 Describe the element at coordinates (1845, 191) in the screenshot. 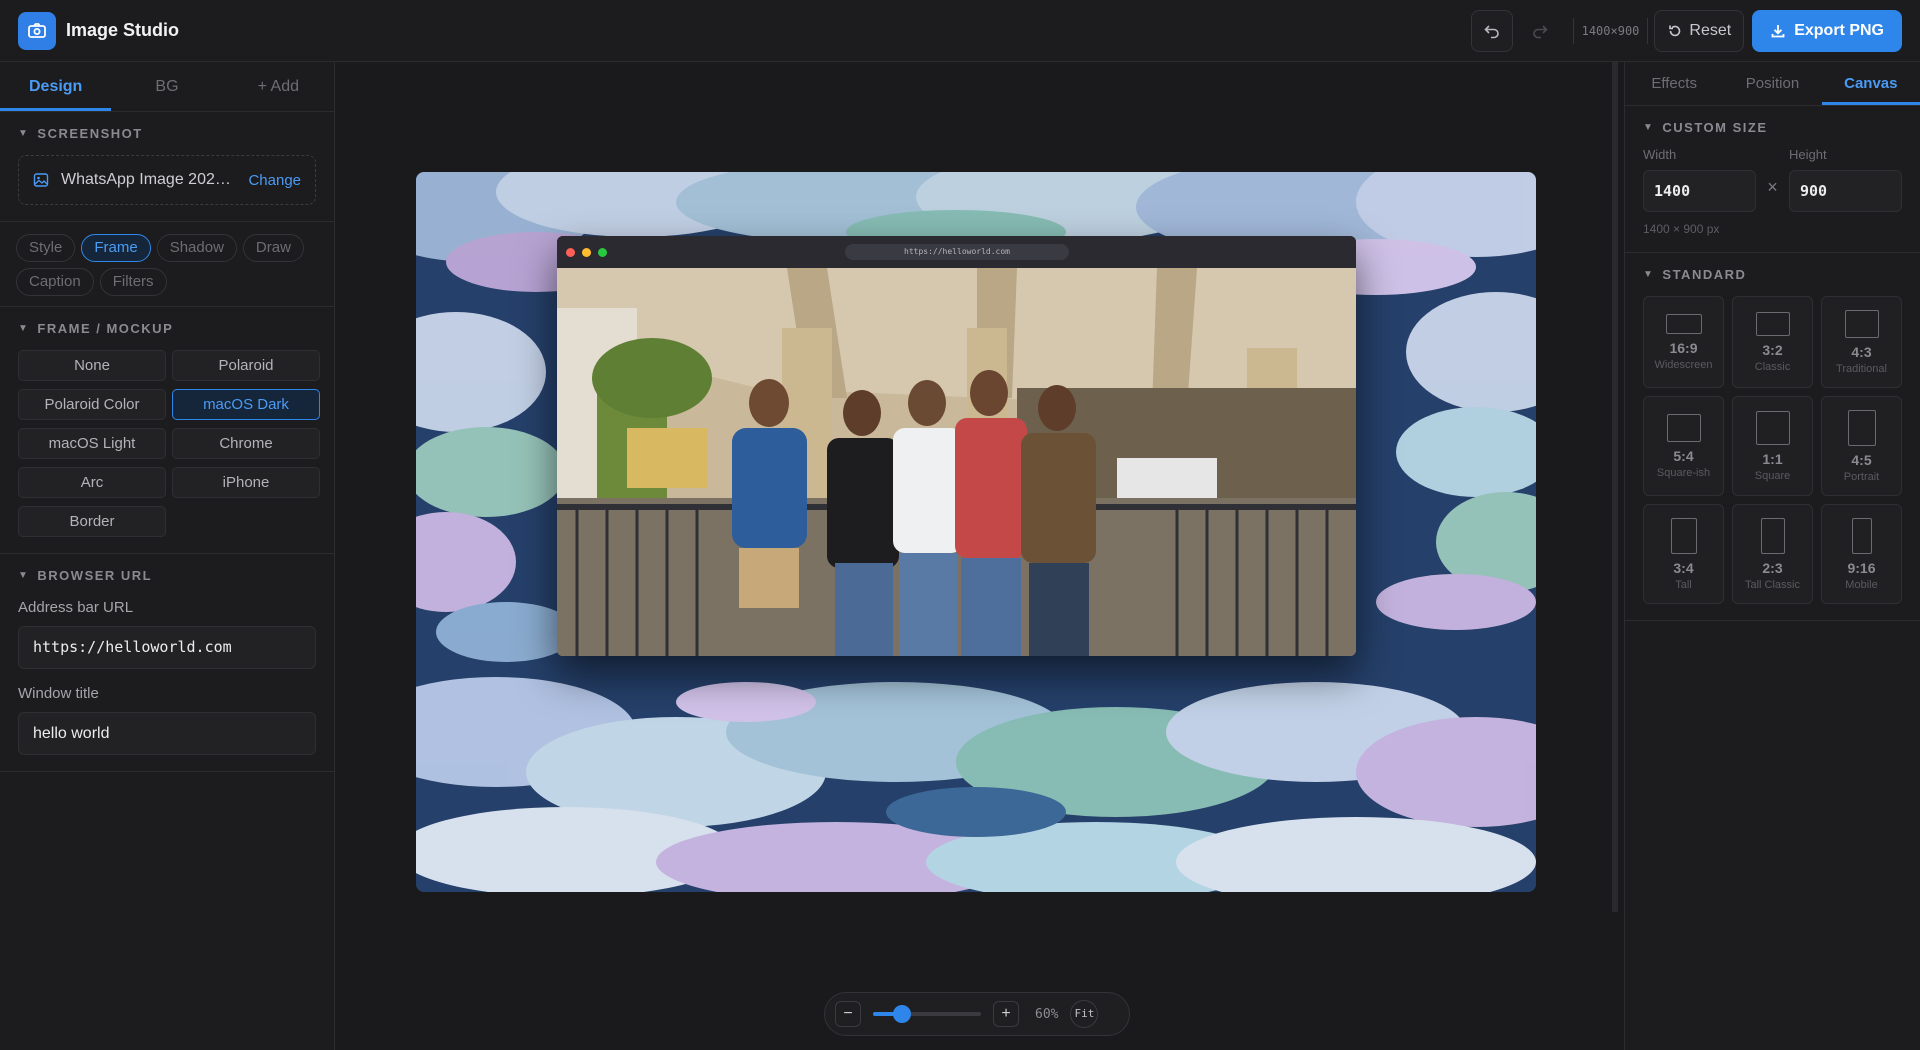

I see `height-input: 900` at that location.